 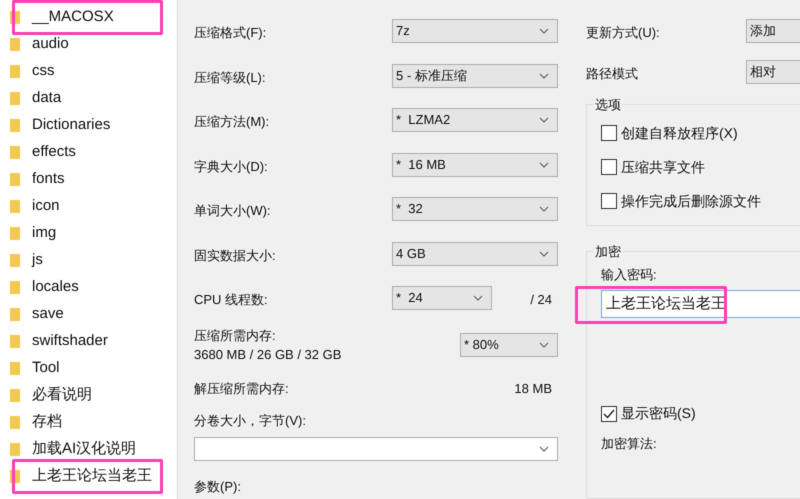 I want to click on password-field: 上老王论坛当老王, so click(x=700, y=304).